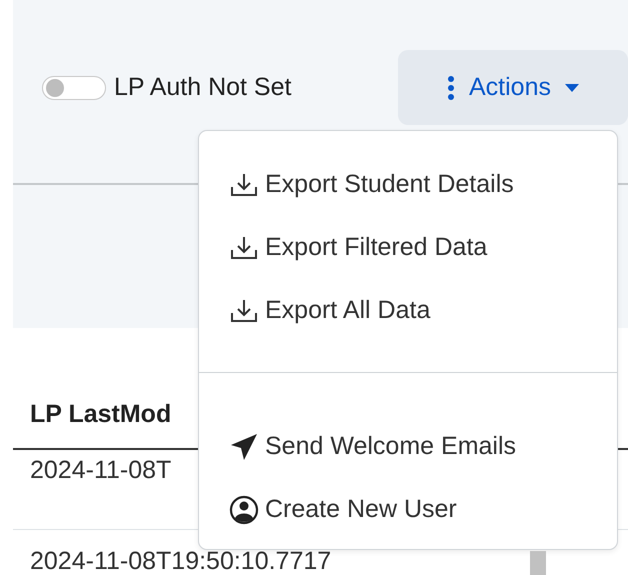  What do you see at coordinates (513, 87) in the screenshot?
I see `actions-button: Actions` at bounding box center [513, 87].